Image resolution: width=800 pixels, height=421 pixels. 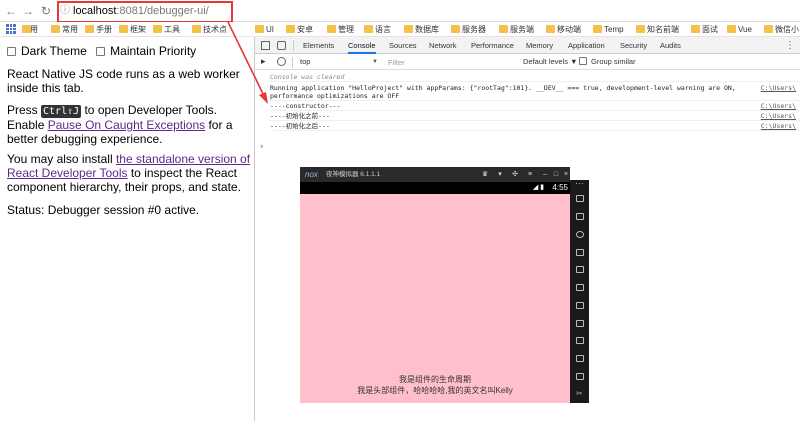 I want to click on device-toolbar-icon, so click(x=281, y=45).